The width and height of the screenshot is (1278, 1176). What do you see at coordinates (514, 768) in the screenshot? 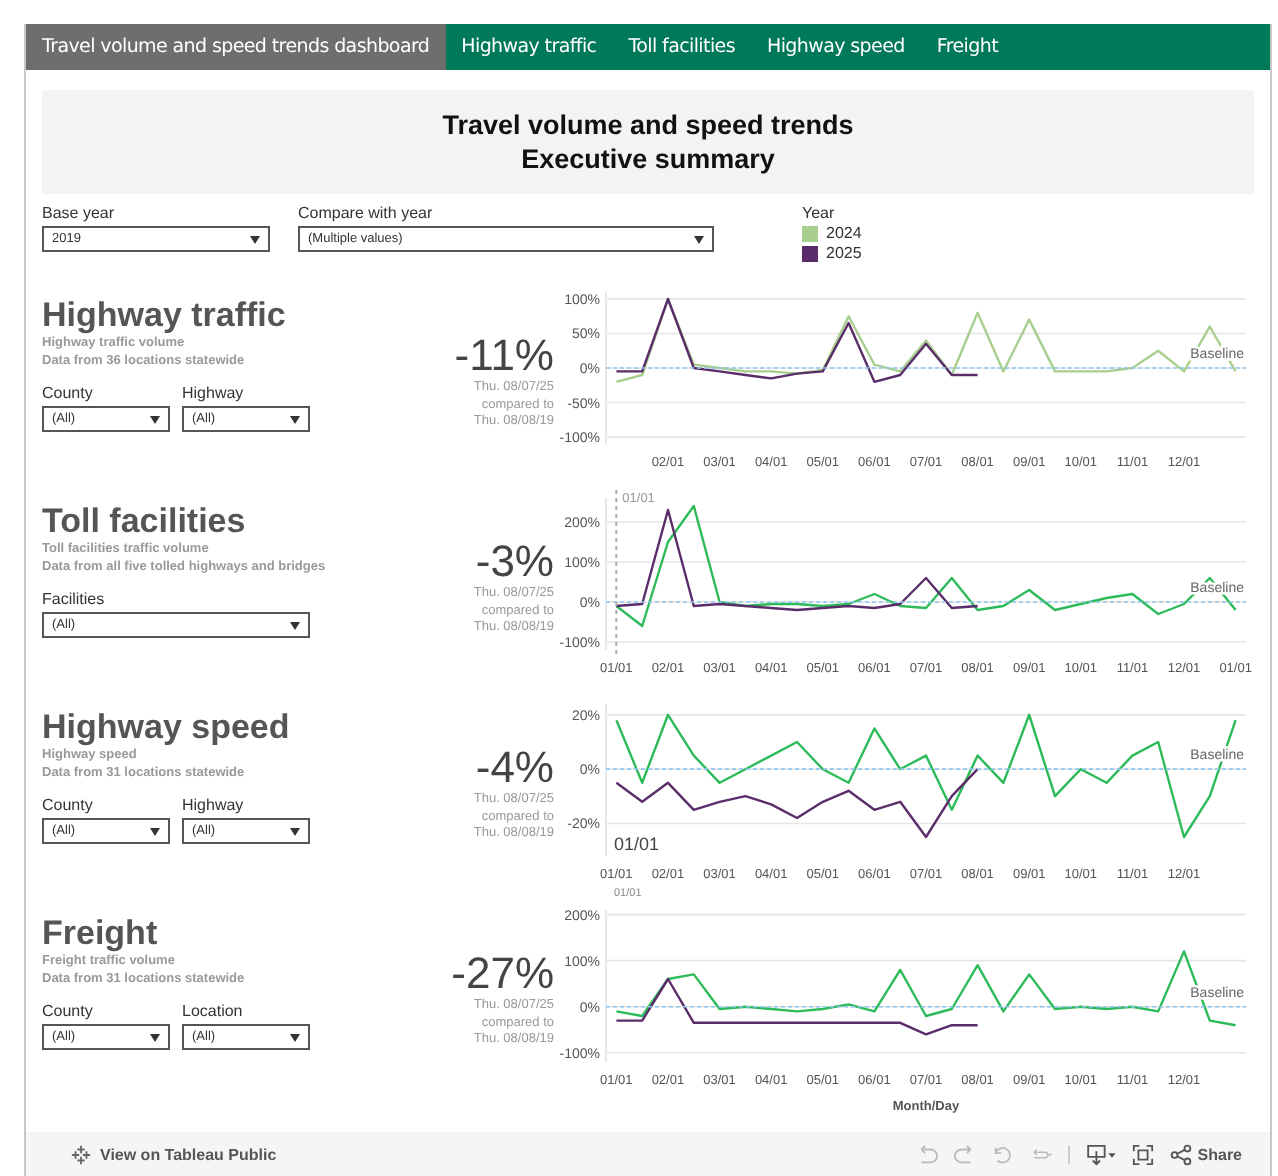
I see `percent-change: -4%` at bounding box center [514, 768].